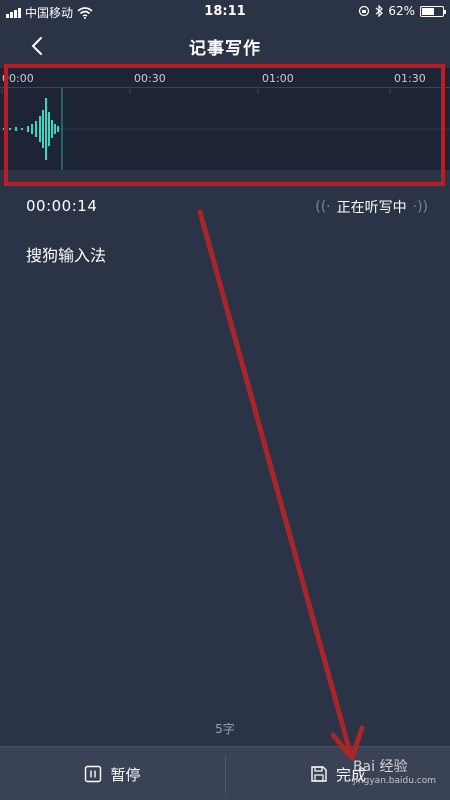 Image resolution: width=450 pixels, height=800 pixels. Describe the element at coordinates (380, 767) in the screenshot. I see `watermark-logo: Bai 经验` at that location.